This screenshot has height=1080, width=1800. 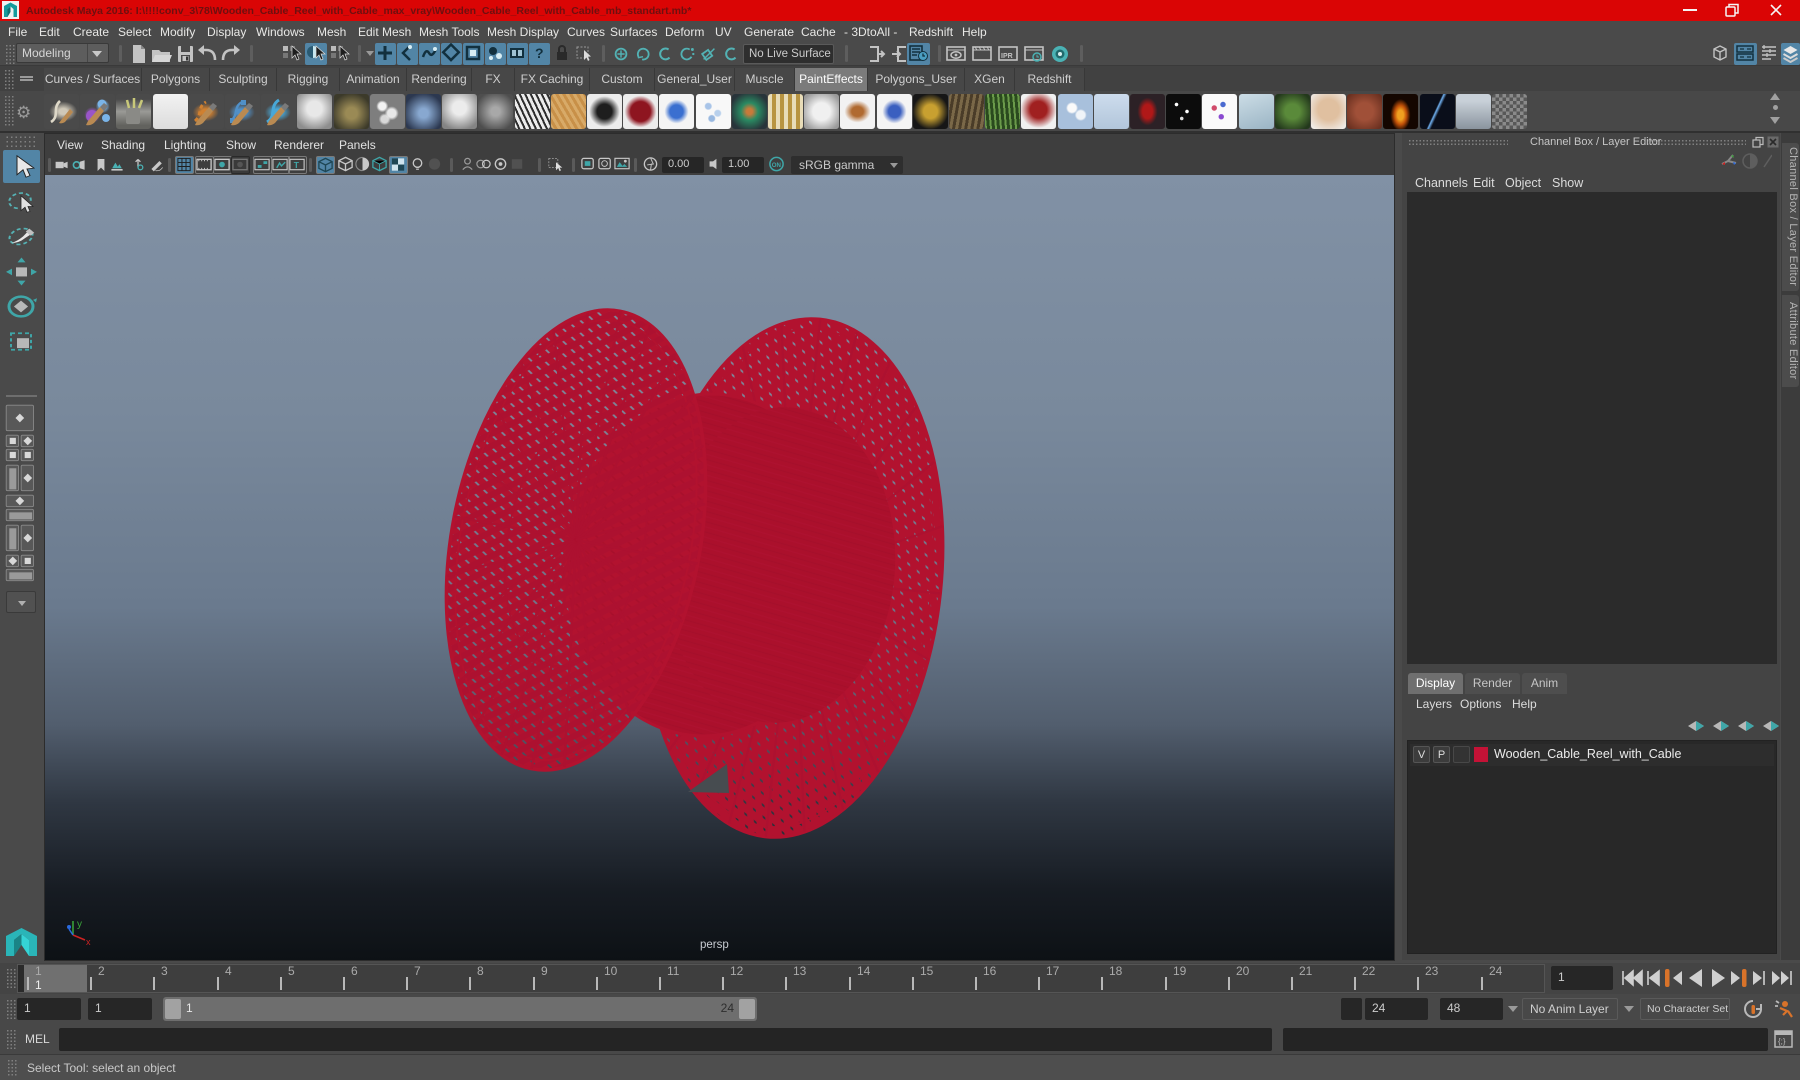 What do you see at coordinates (79, 924) in the screenshot?
I see `svg-text: y` at bounding box center [79, 924].